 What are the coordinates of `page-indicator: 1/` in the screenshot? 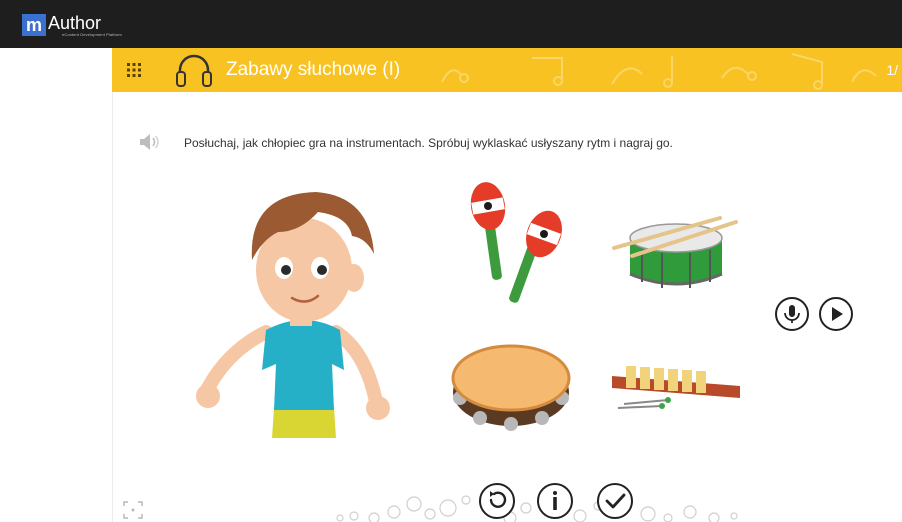 It's located at (892, 70).